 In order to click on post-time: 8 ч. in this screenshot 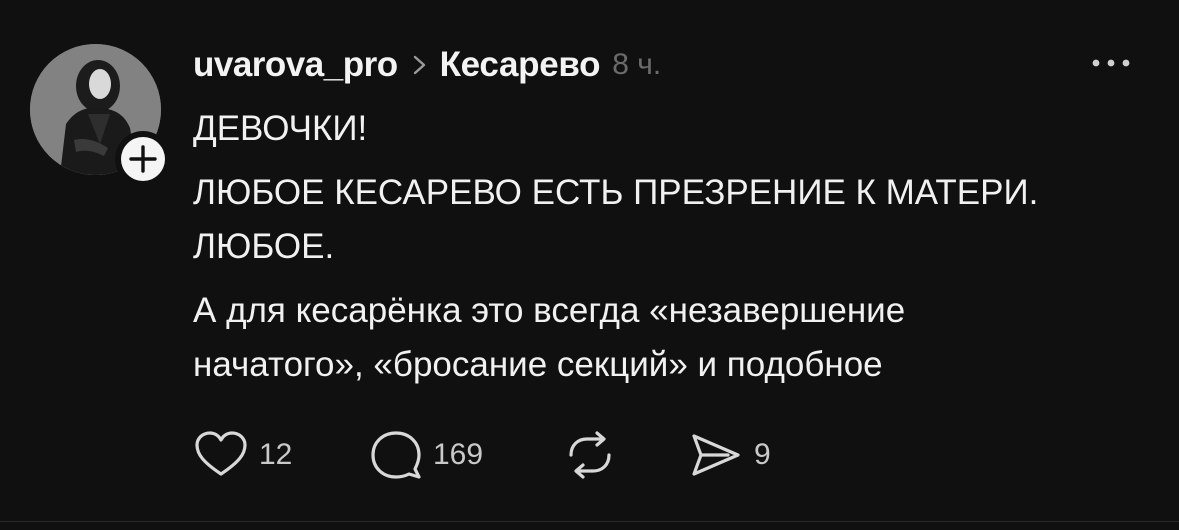, I will do `click(637, 64)`.